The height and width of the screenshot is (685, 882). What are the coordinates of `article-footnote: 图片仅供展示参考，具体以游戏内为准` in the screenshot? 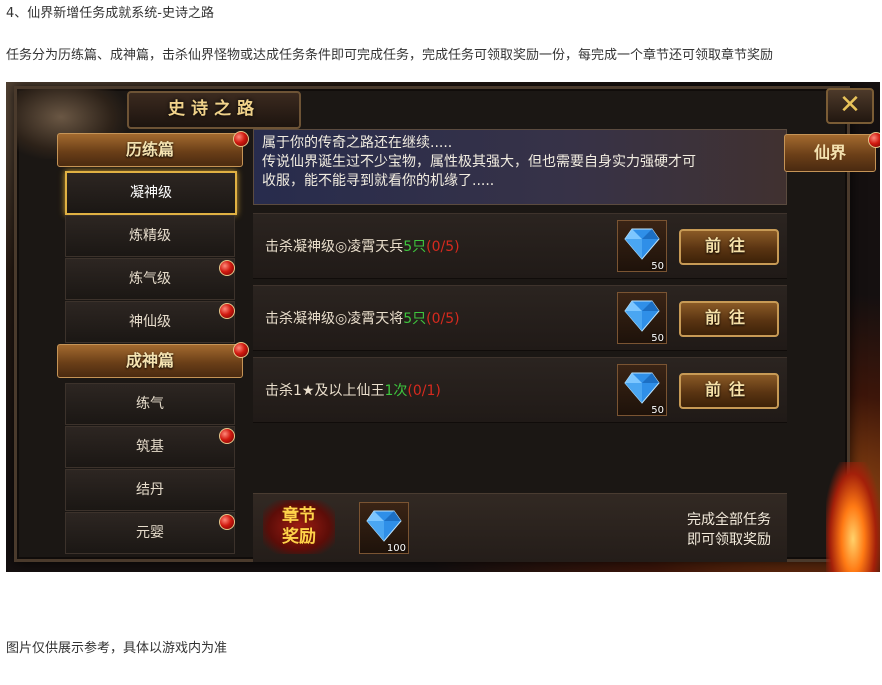 It's located at (117, 648).